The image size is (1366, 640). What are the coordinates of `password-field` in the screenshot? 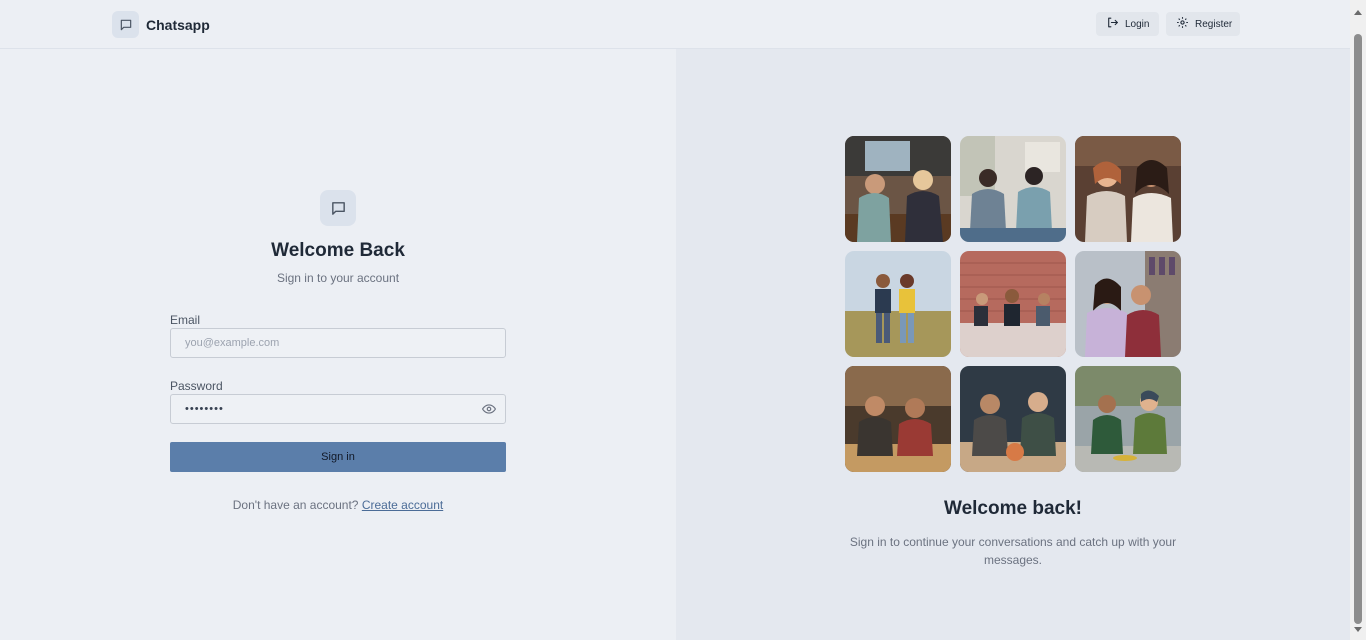 It's located at (338, 409).